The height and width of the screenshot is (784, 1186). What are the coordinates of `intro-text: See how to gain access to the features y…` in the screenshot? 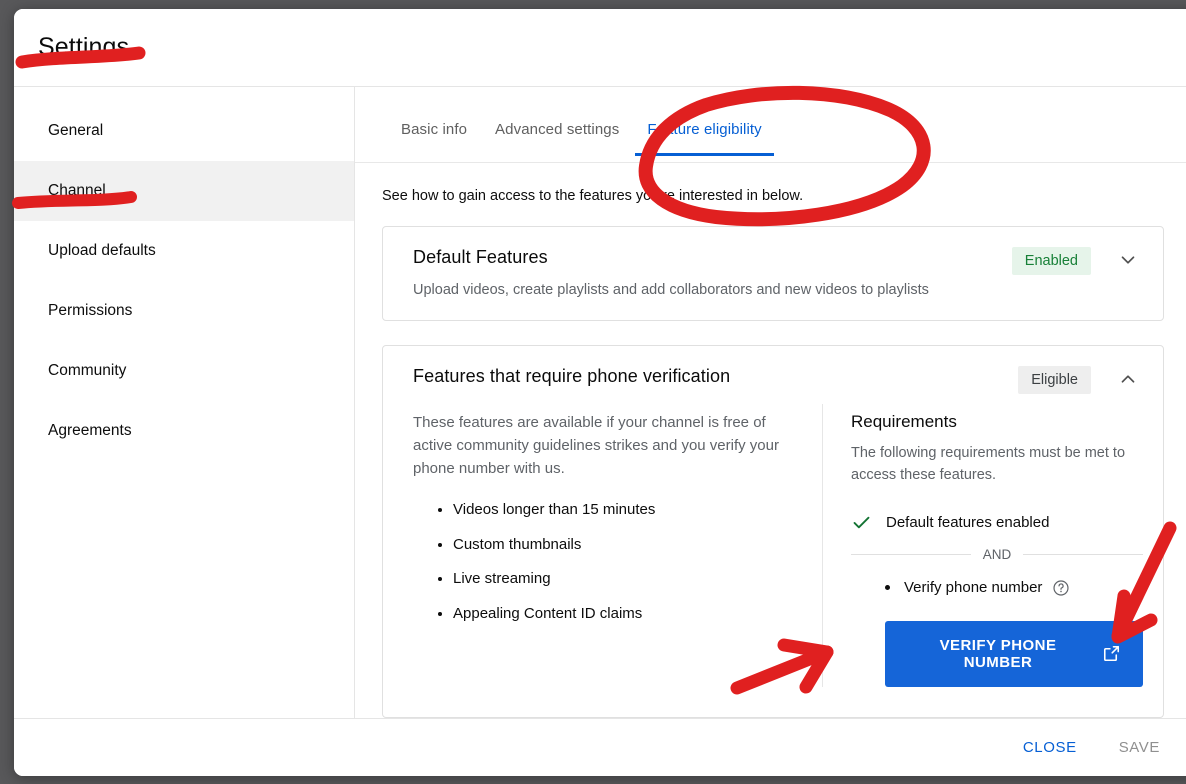 It's located at (593, 196).